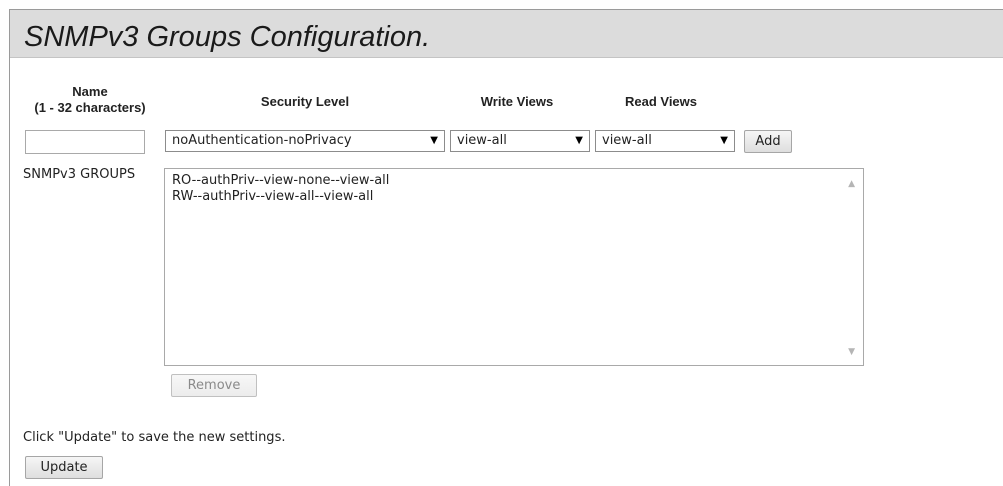  What do you see at coordinates (851, 352) in the screenshot?
I see `scroll-down-icon: ▼` at bounding box center [851, 352].